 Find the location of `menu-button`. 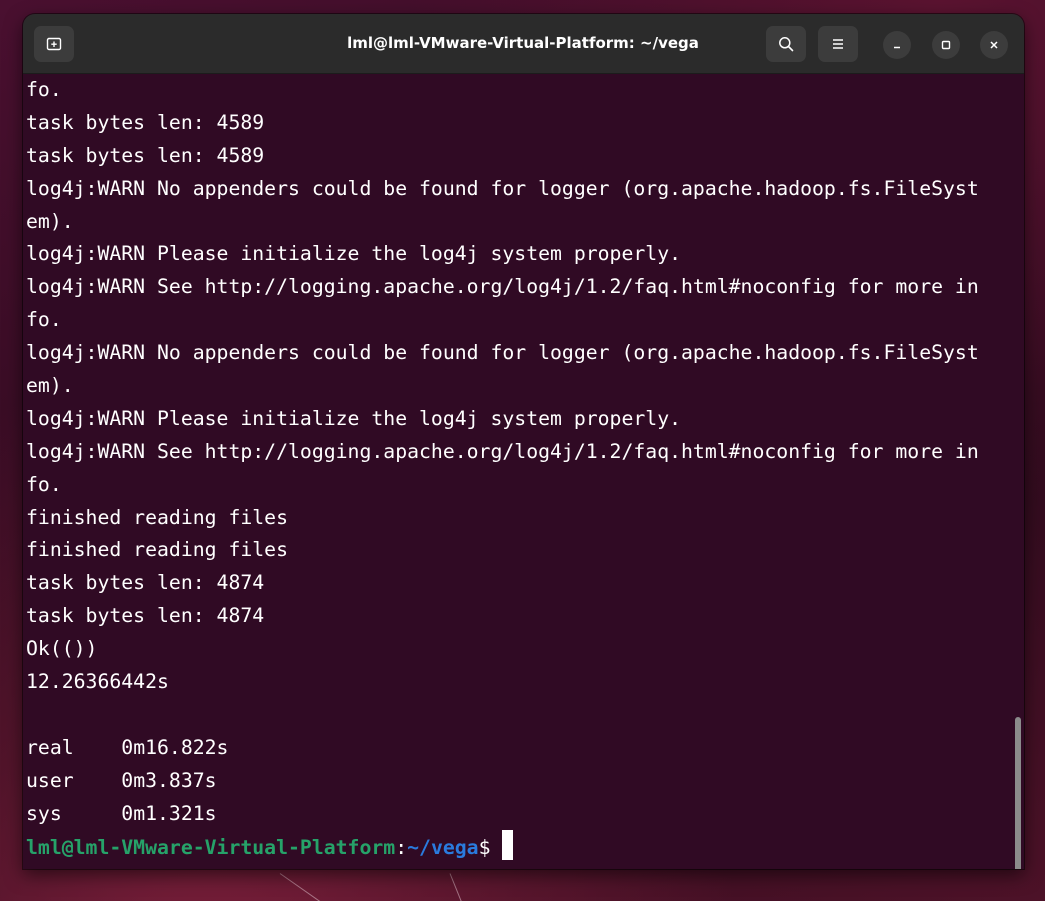

menu-button is located at coordinates (838, 44).